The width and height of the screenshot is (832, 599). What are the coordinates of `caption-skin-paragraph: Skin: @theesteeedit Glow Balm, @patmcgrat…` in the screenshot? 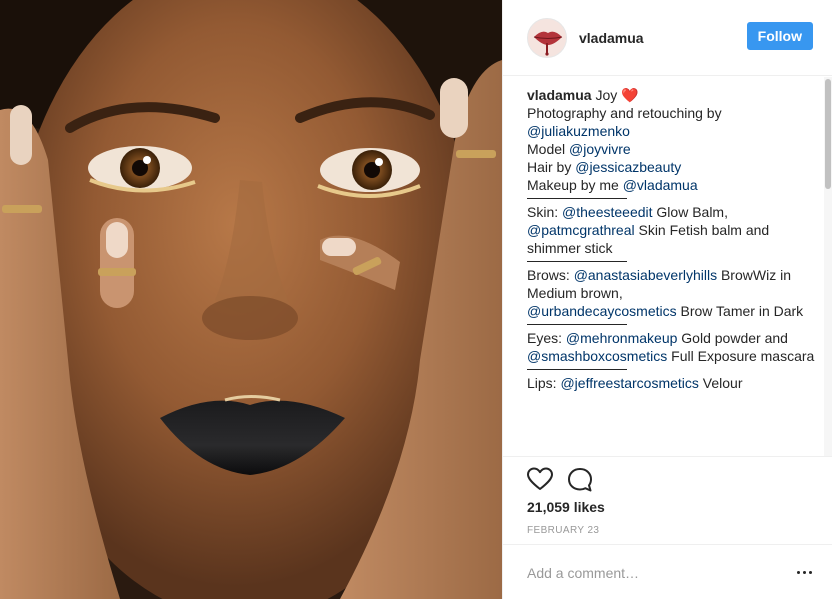 It's located at (648, 230).